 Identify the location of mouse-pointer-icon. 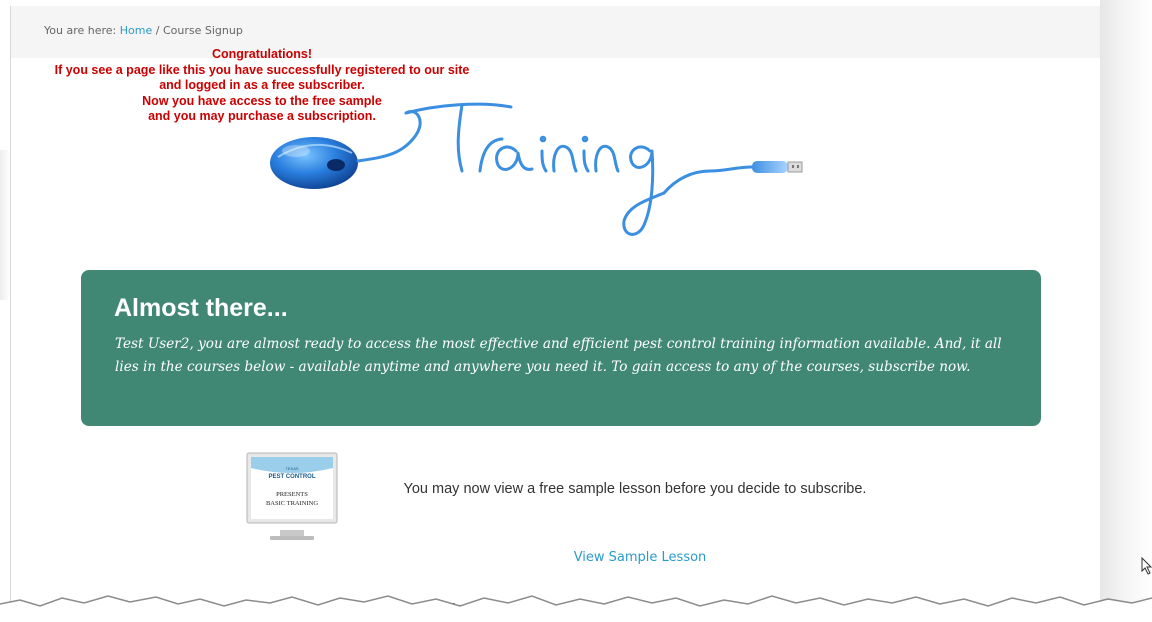
(1146, 566).